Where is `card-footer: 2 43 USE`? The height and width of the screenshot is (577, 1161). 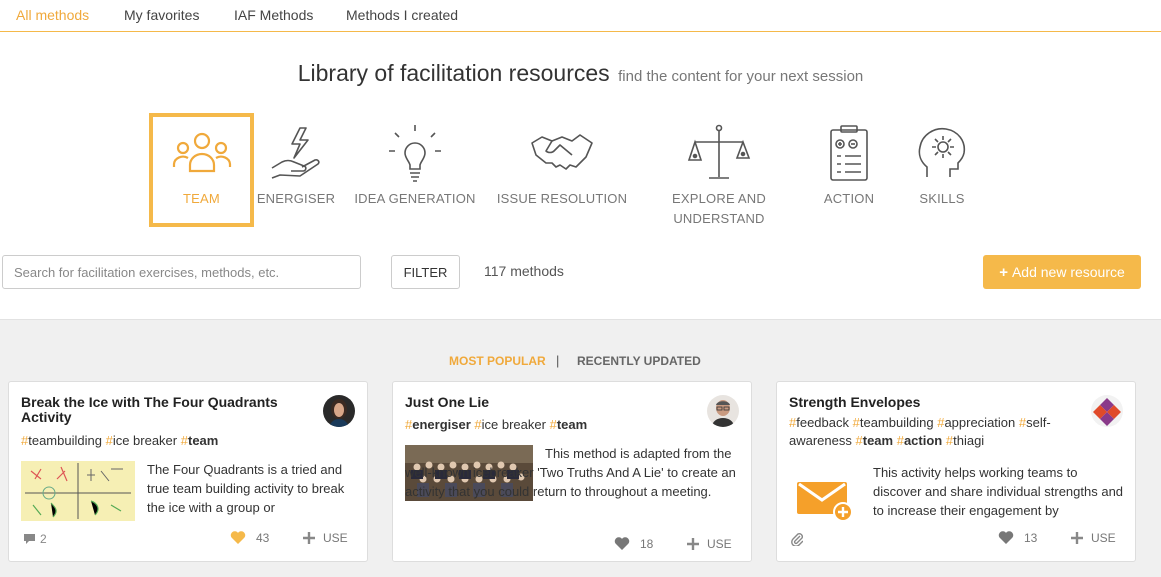
card-footer: 2 43 USE is located at coordinates (188, 540).